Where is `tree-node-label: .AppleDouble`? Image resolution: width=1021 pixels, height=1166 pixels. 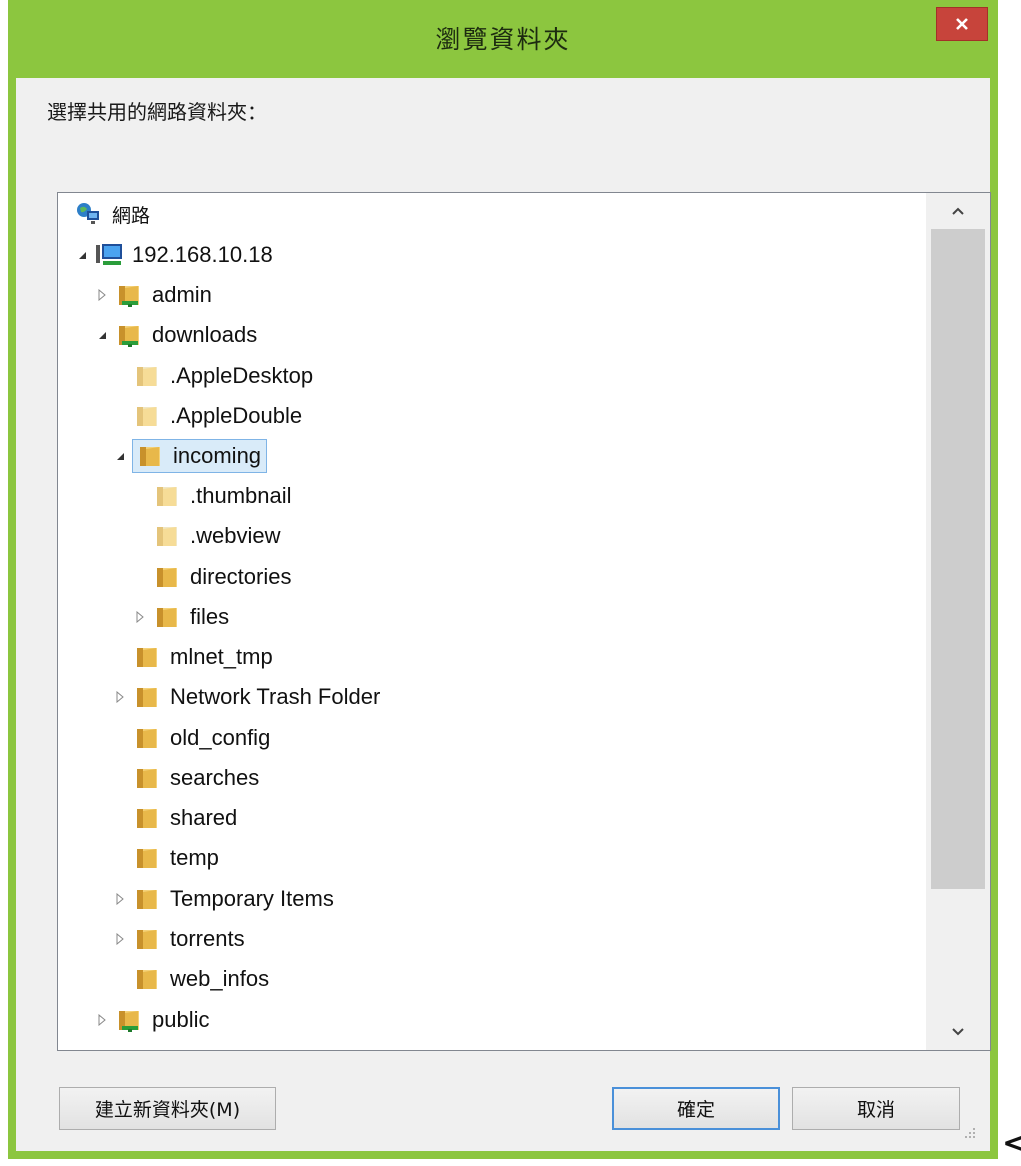
tree-node-label: .AppleDouble is located at coordinates (236, 415).